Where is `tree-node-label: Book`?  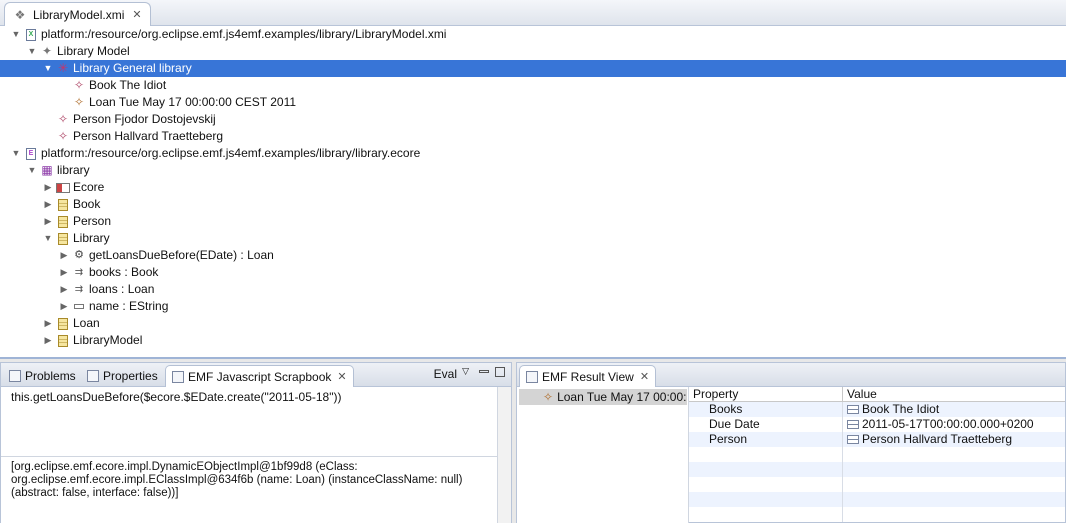
tree-node-label: Book is located at coordinates (87, 204).